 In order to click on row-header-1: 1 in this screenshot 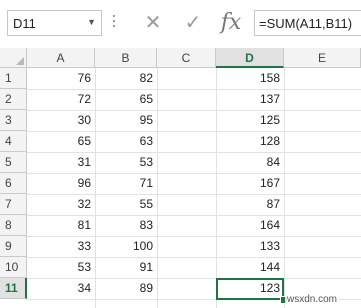, I will do `click(13, 78)`.